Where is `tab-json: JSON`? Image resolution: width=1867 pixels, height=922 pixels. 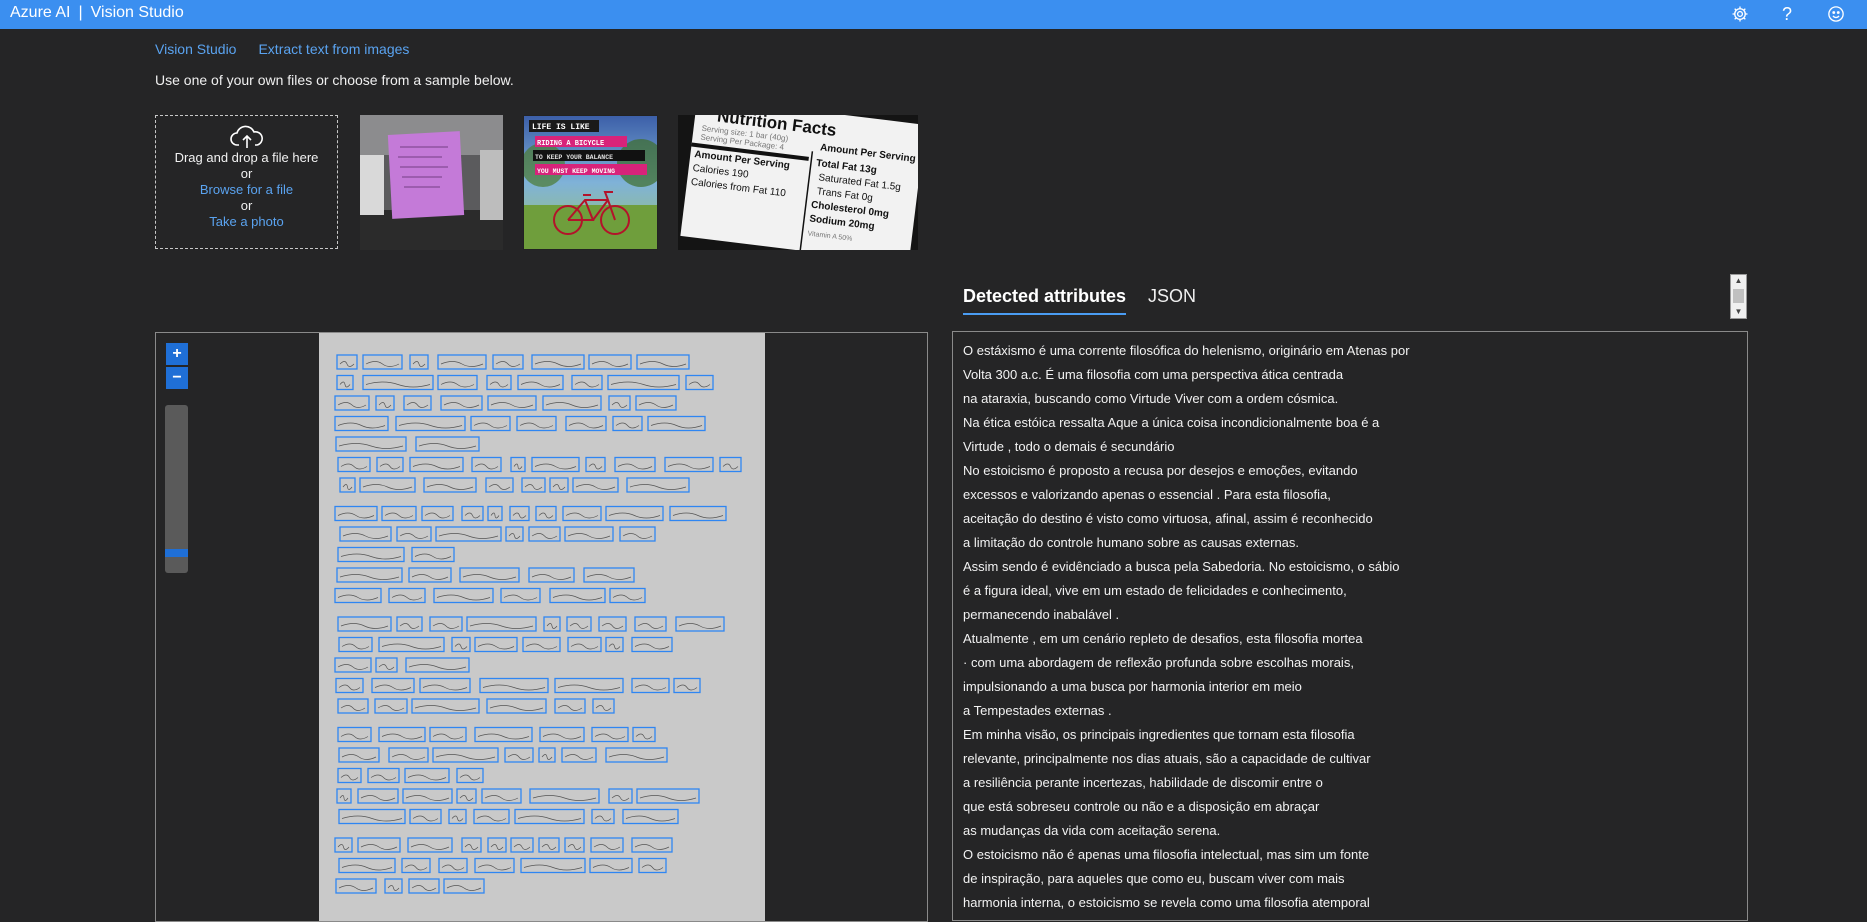
tab-json: JSON is located at coordinates (1172, 299).